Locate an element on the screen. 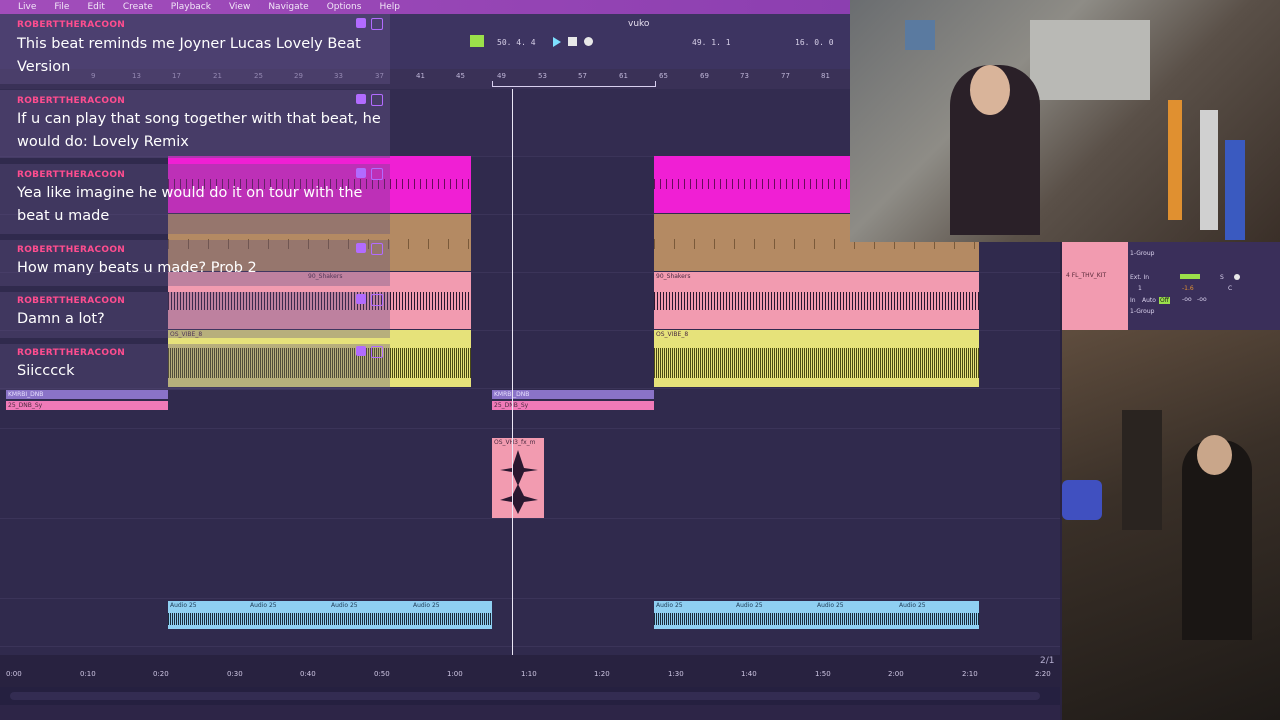 The width and height of the screenshot is (1280, 720). audio-clip: OS_VH3_fx_m is located at coordinates (518, 478).